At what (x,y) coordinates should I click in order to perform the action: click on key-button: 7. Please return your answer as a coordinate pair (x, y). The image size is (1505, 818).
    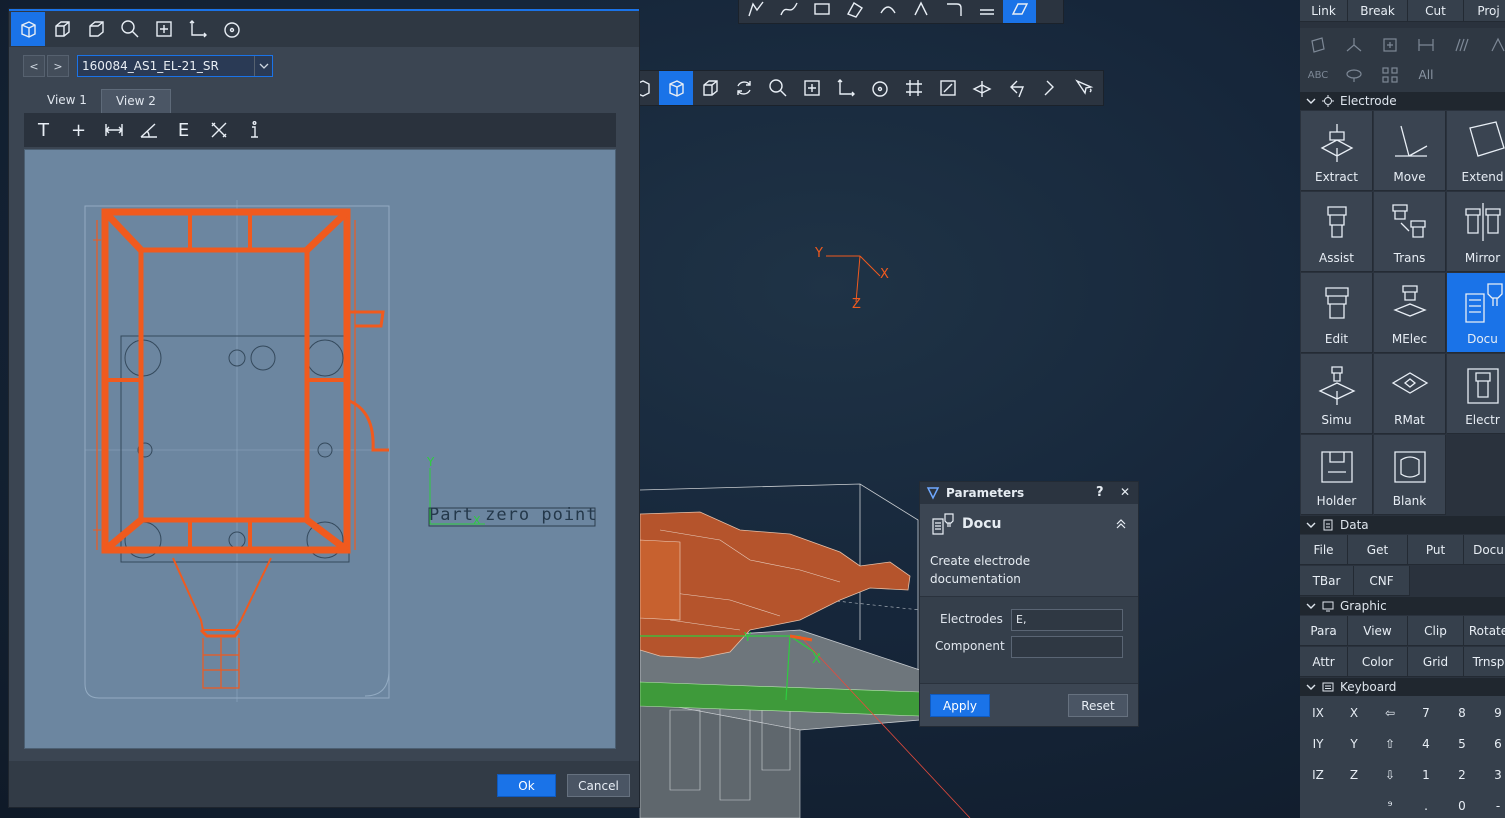
    Looking at the image, I should click on (1426, 713).